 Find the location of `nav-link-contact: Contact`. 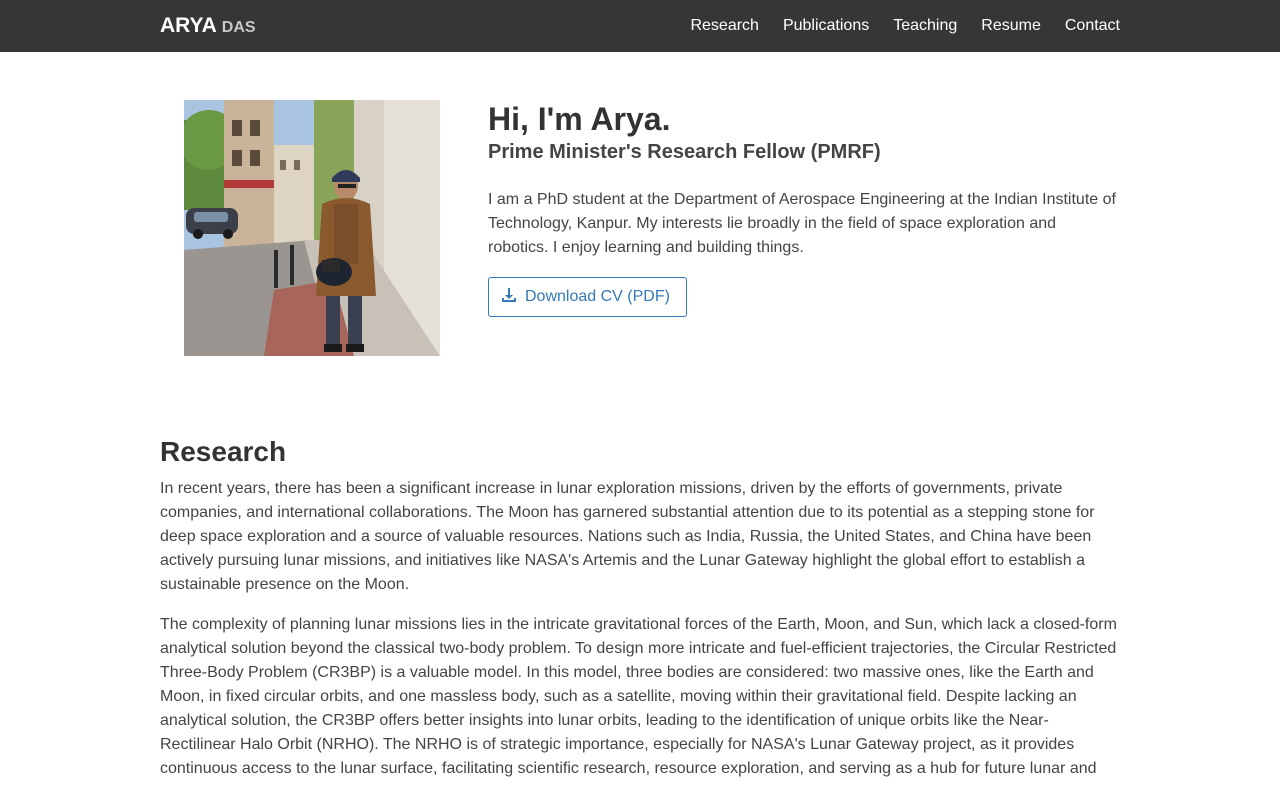

nav-link-contact: Contact is located at coordinates (1092, 26).